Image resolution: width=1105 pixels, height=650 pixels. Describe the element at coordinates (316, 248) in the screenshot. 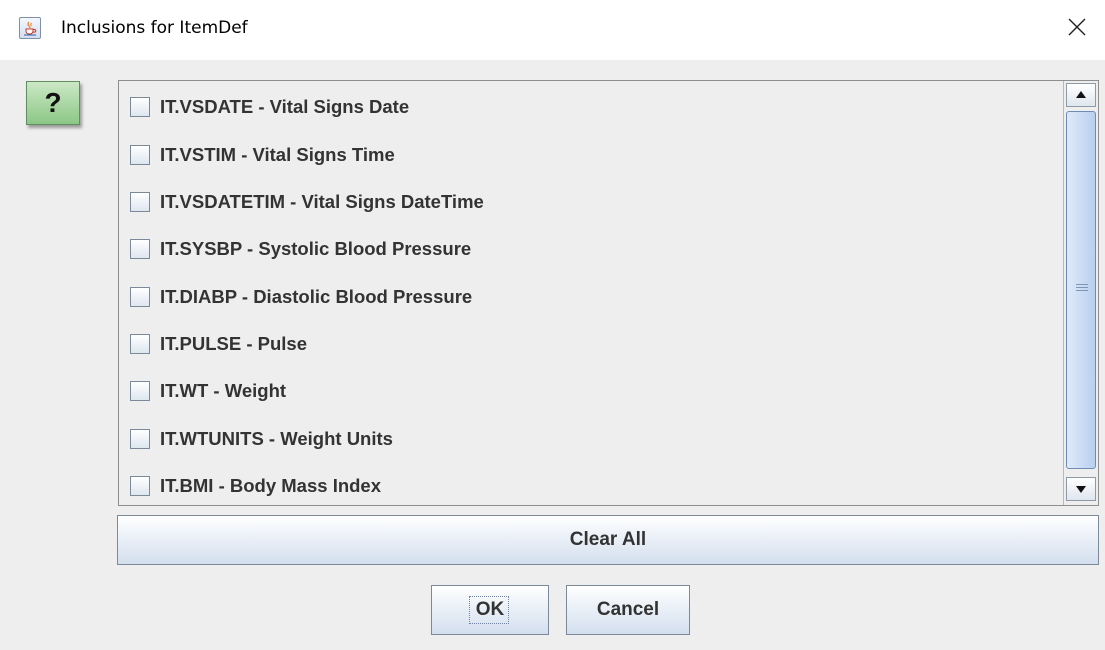

I see `item-label: IT.SYSBP - Systolic Blood Pressure` at that location.